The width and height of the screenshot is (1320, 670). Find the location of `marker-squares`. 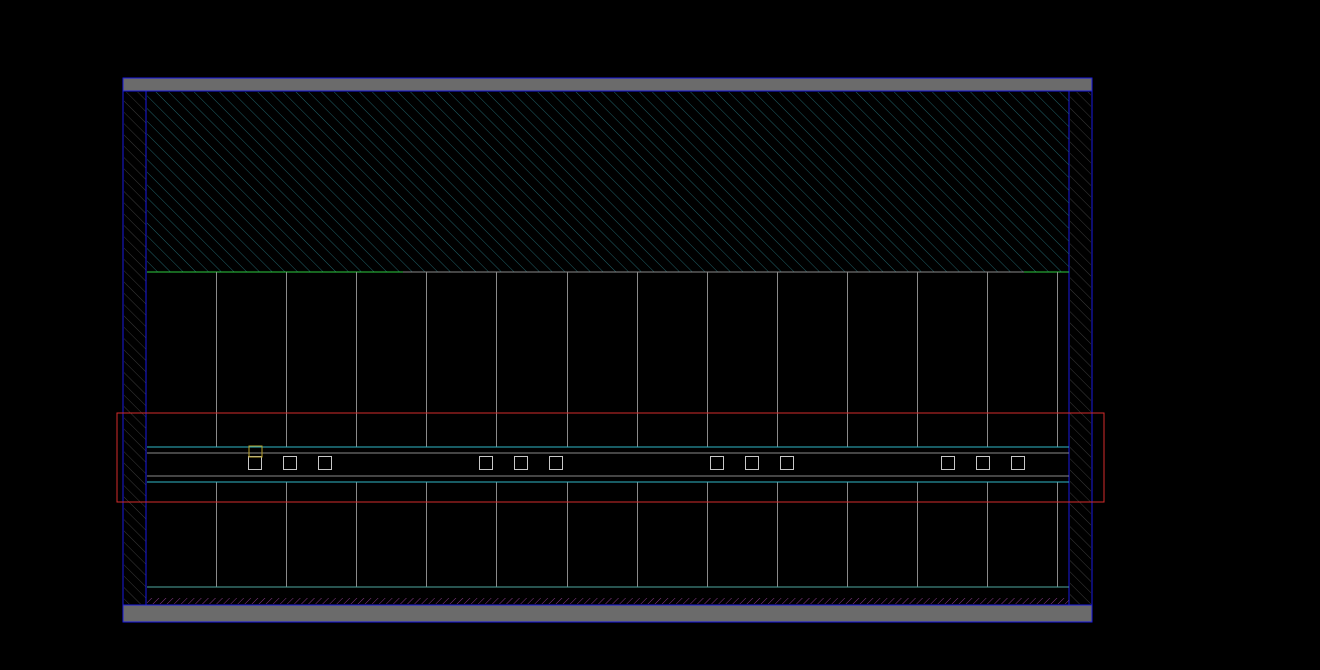

marker-squares is located at coordinates (636, 463).